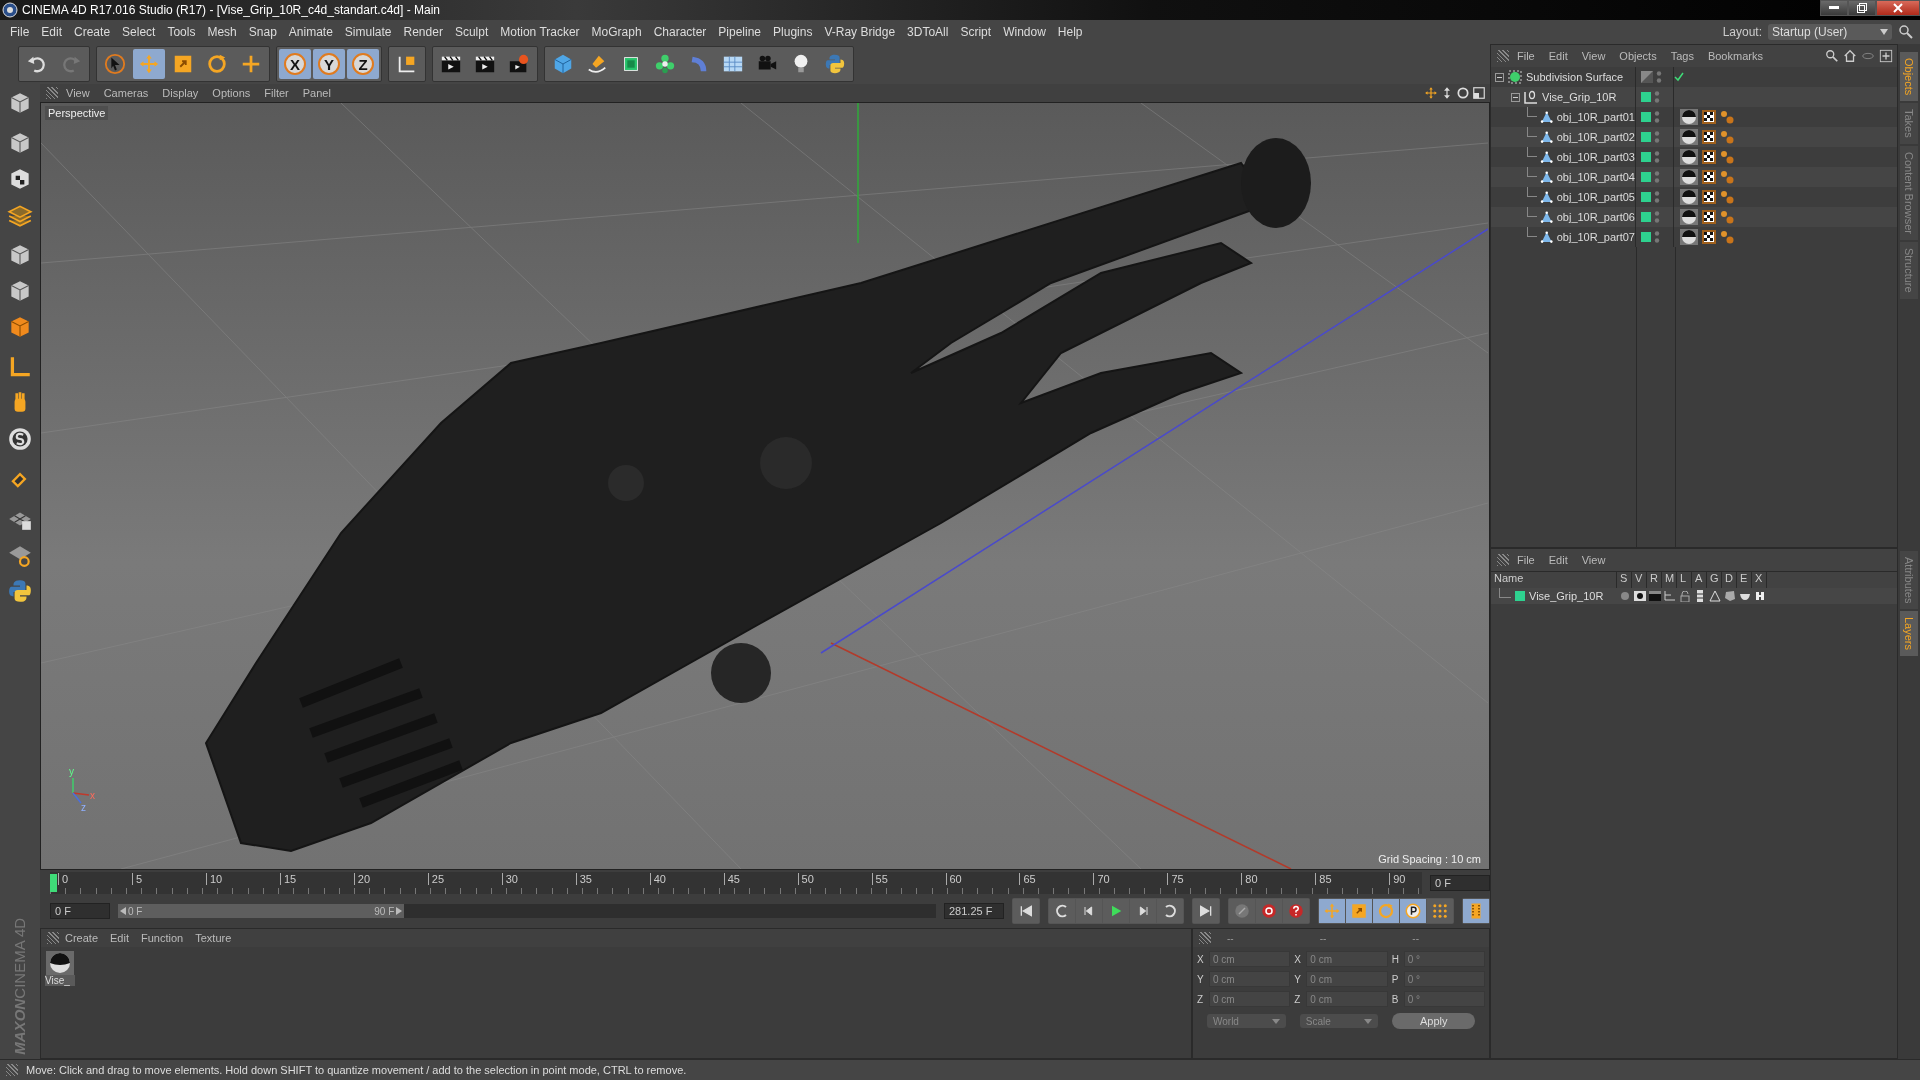 This screenshot has height=1080, width=1920. Describe the element at coordinates (1062, 911) in the screenshot. I see `previous-key-button` at that location.